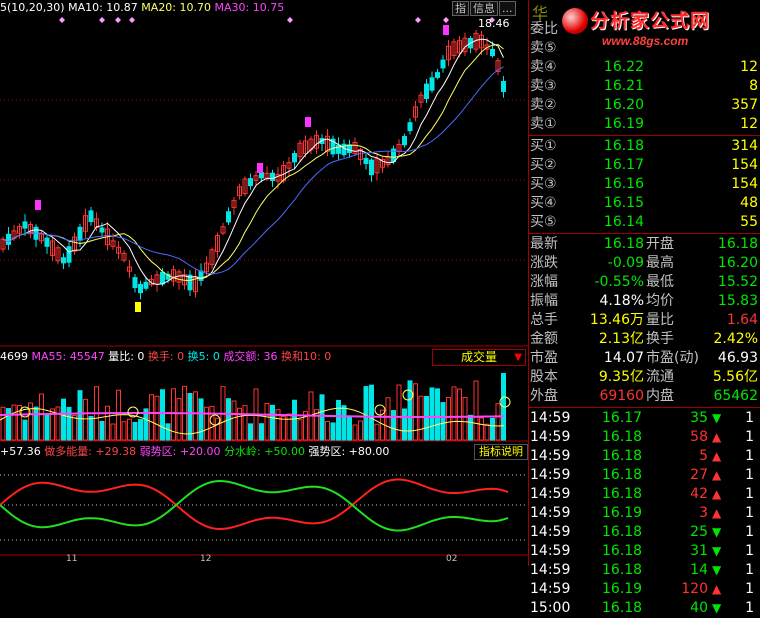 The image size is (760, 618). I want to click on chevron-down-icon: ▼, so click(518, 357).